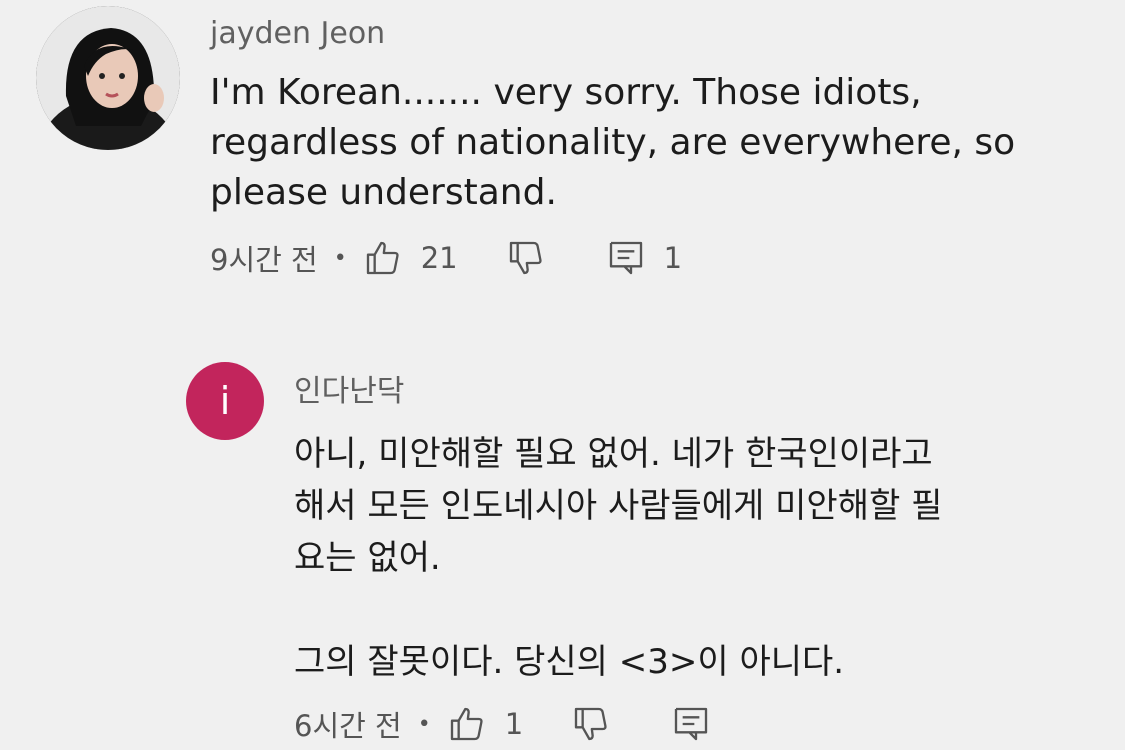  Describe the element at coordinates (684, 392) in the screenshot. I see `comment-author: 인다난닥` at that location.